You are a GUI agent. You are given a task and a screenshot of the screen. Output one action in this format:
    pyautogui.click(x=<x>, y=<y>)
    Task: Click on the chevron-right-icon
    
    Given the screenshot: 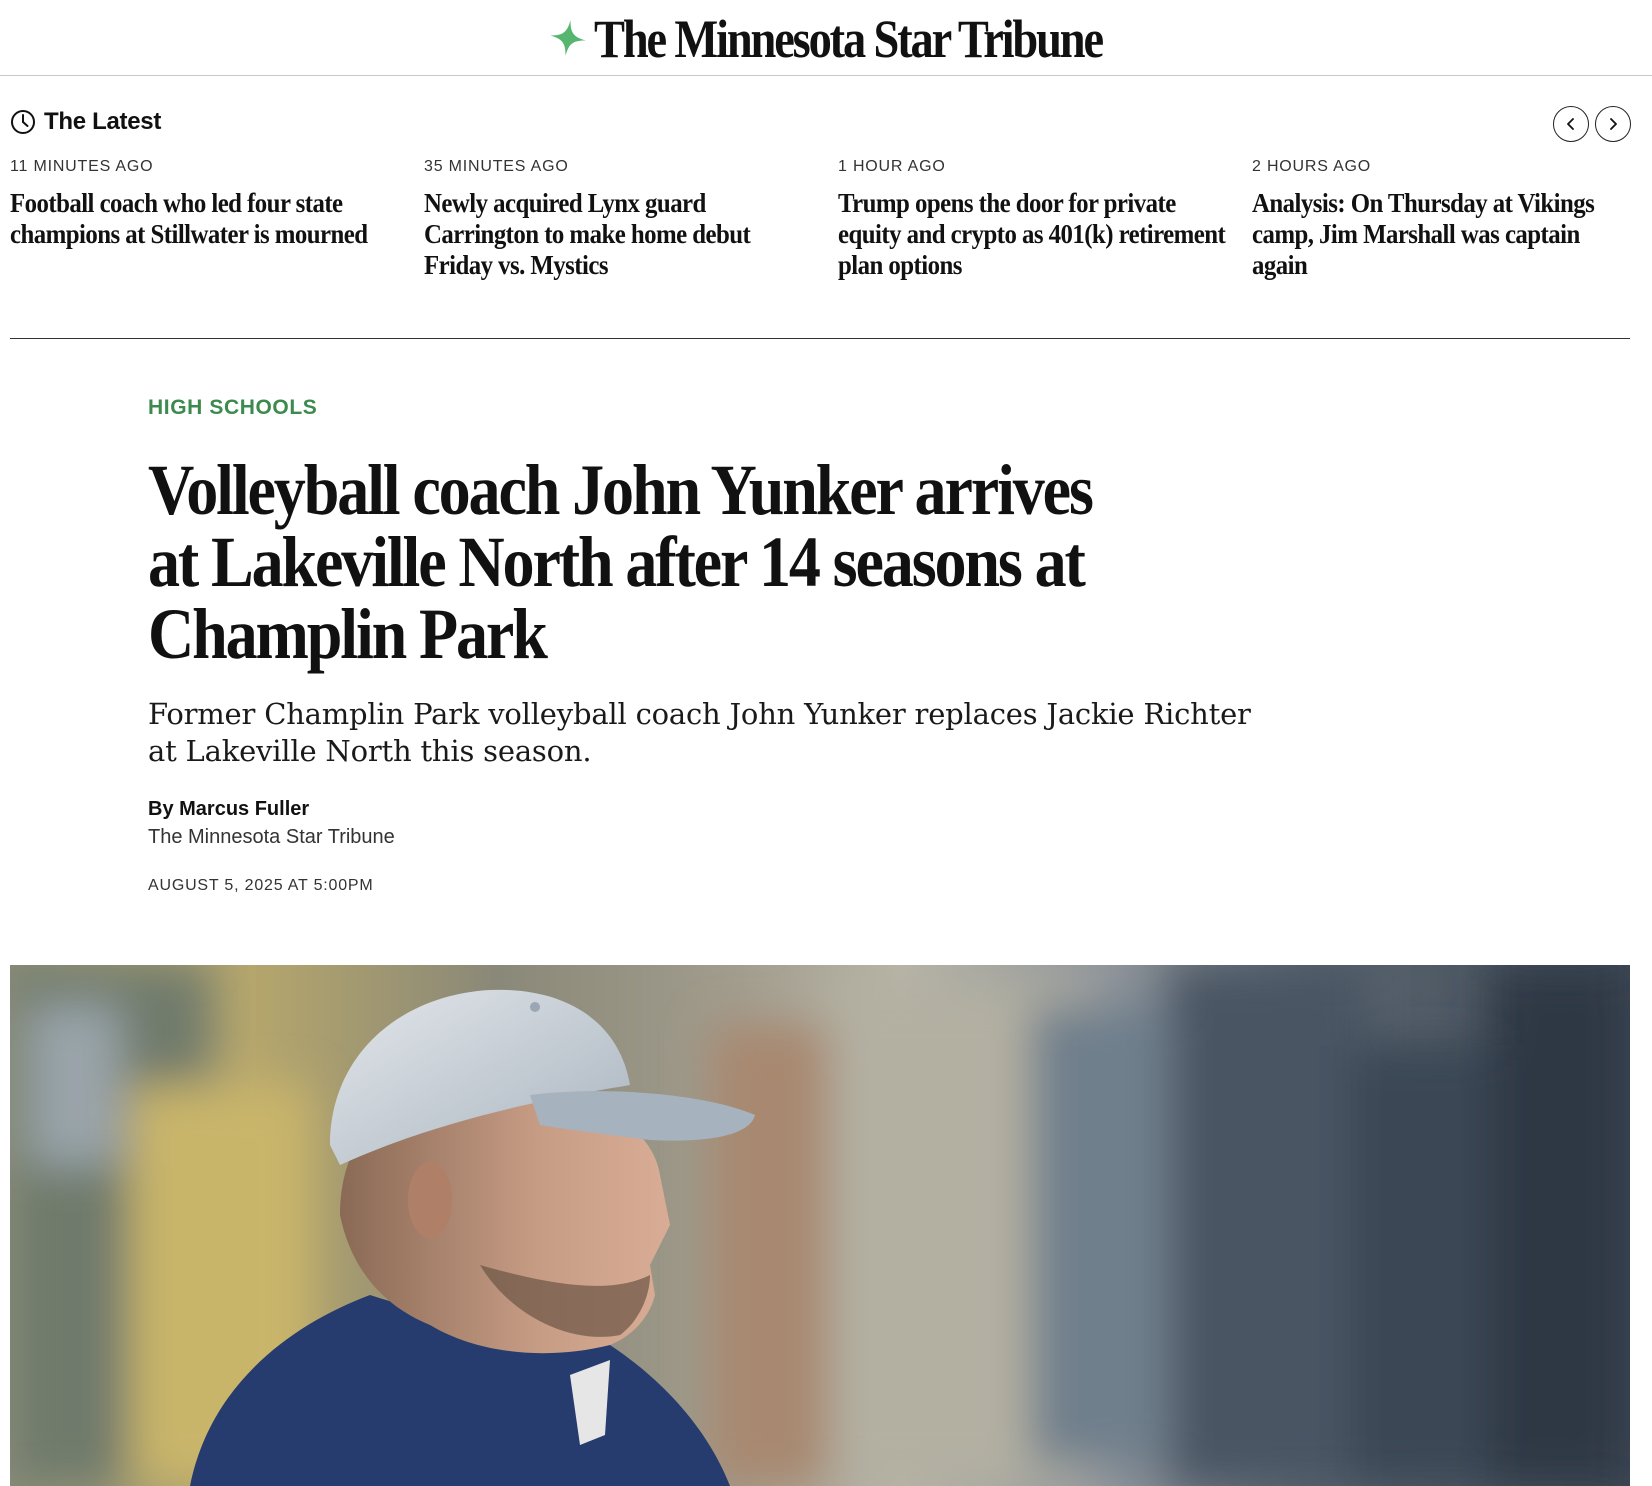 What is the action you would take?
    pyautogui.click(x=1613, y=124)
    